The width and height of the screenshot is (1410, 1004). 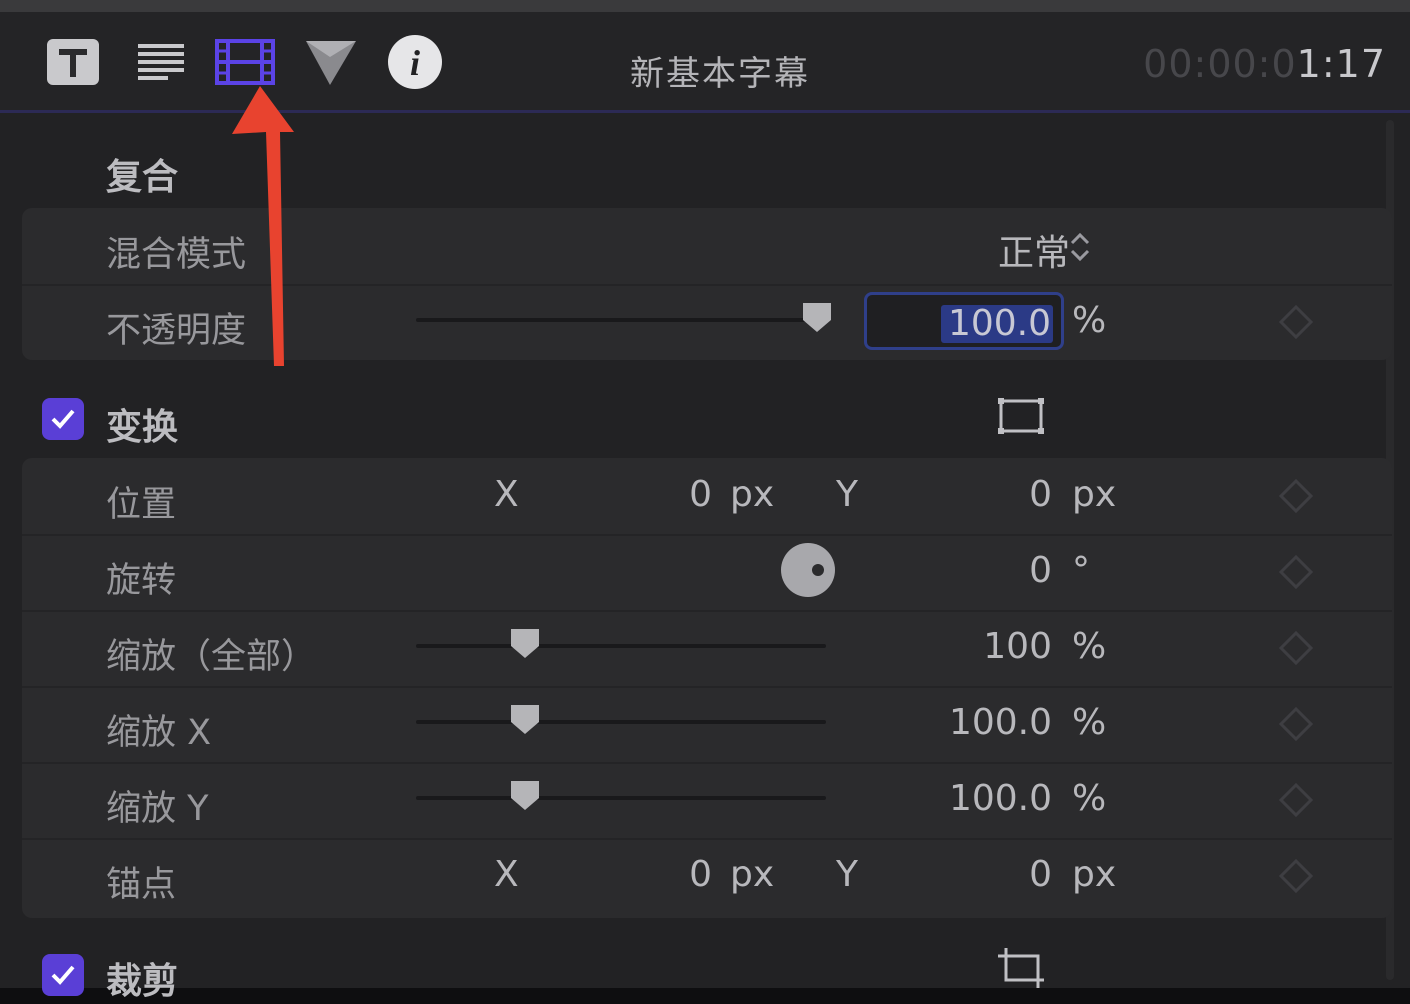 What do you see at coordinates (847, 874) in the screenshot?
I see `anchor-y-axis: Y` at bounding box center [847, 874].